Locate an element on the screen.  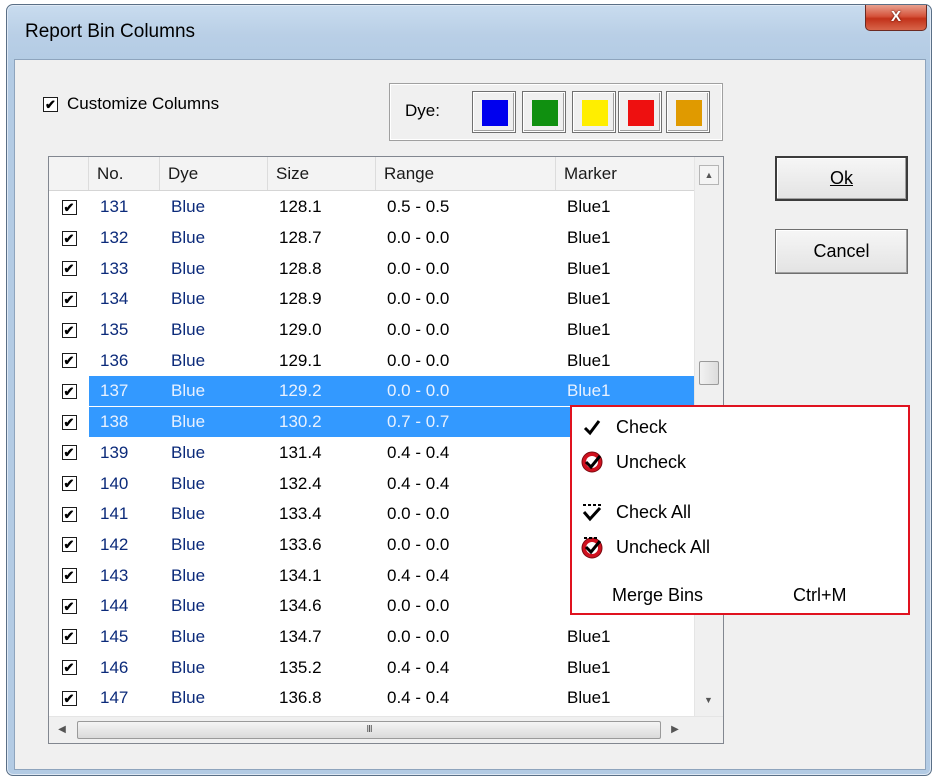
cell-no: 141 is located at coordinates (114, 514).